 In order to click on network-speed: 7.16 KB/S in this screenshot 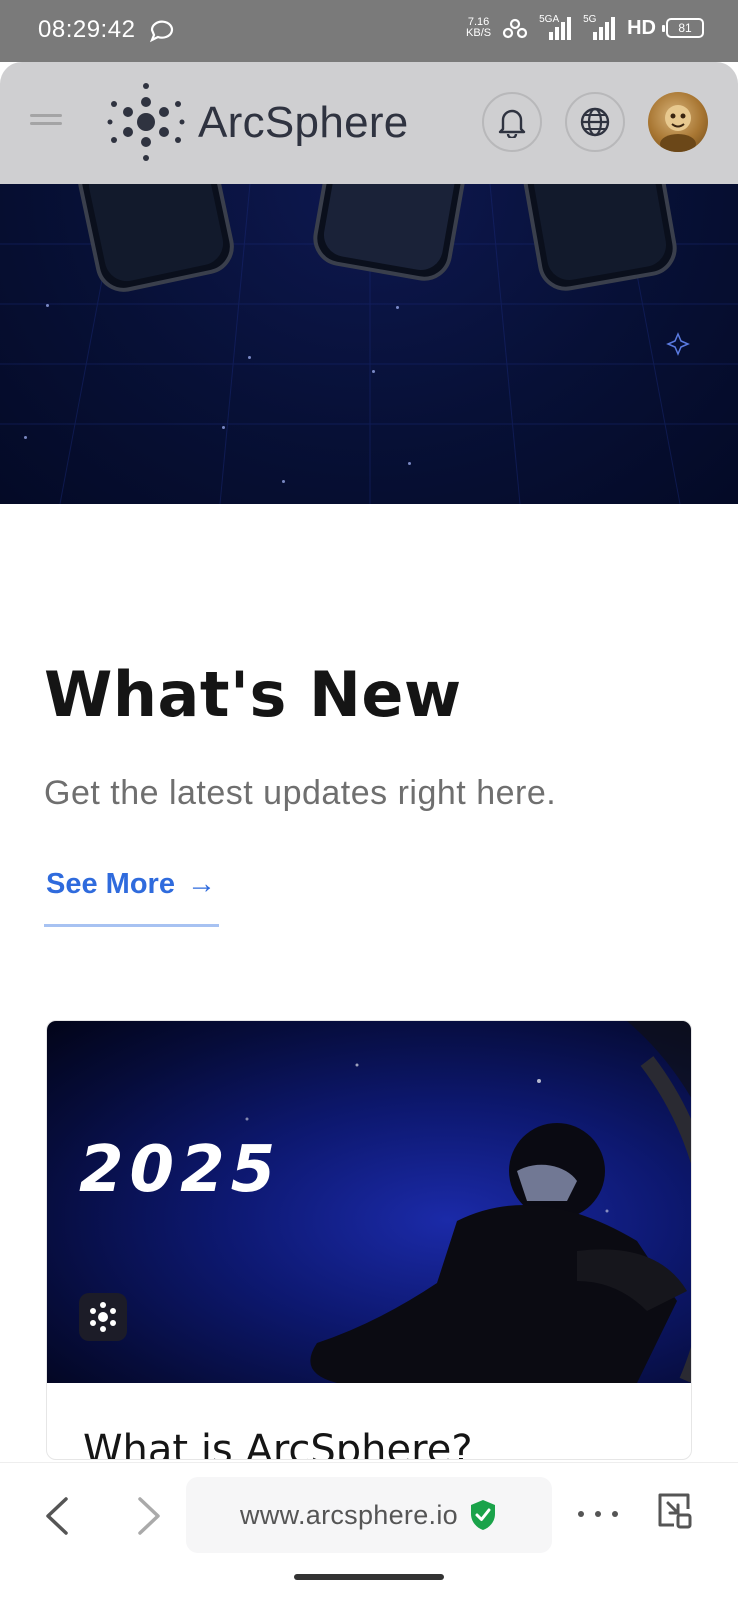, I will do `click(478, 28)`.